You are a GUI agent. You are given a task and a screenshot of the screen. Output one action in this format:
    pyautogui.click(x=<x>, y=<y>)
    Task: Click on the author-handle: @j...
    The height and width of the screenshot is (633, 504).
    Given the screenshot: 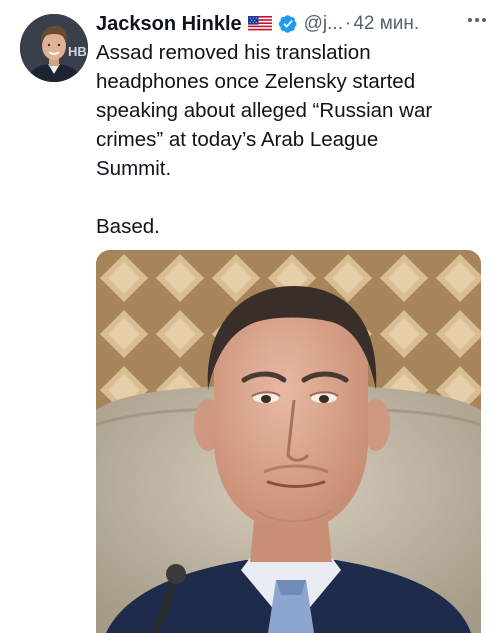 What is the action you would take?
    pyautogui.click(x=323, y=24)
    